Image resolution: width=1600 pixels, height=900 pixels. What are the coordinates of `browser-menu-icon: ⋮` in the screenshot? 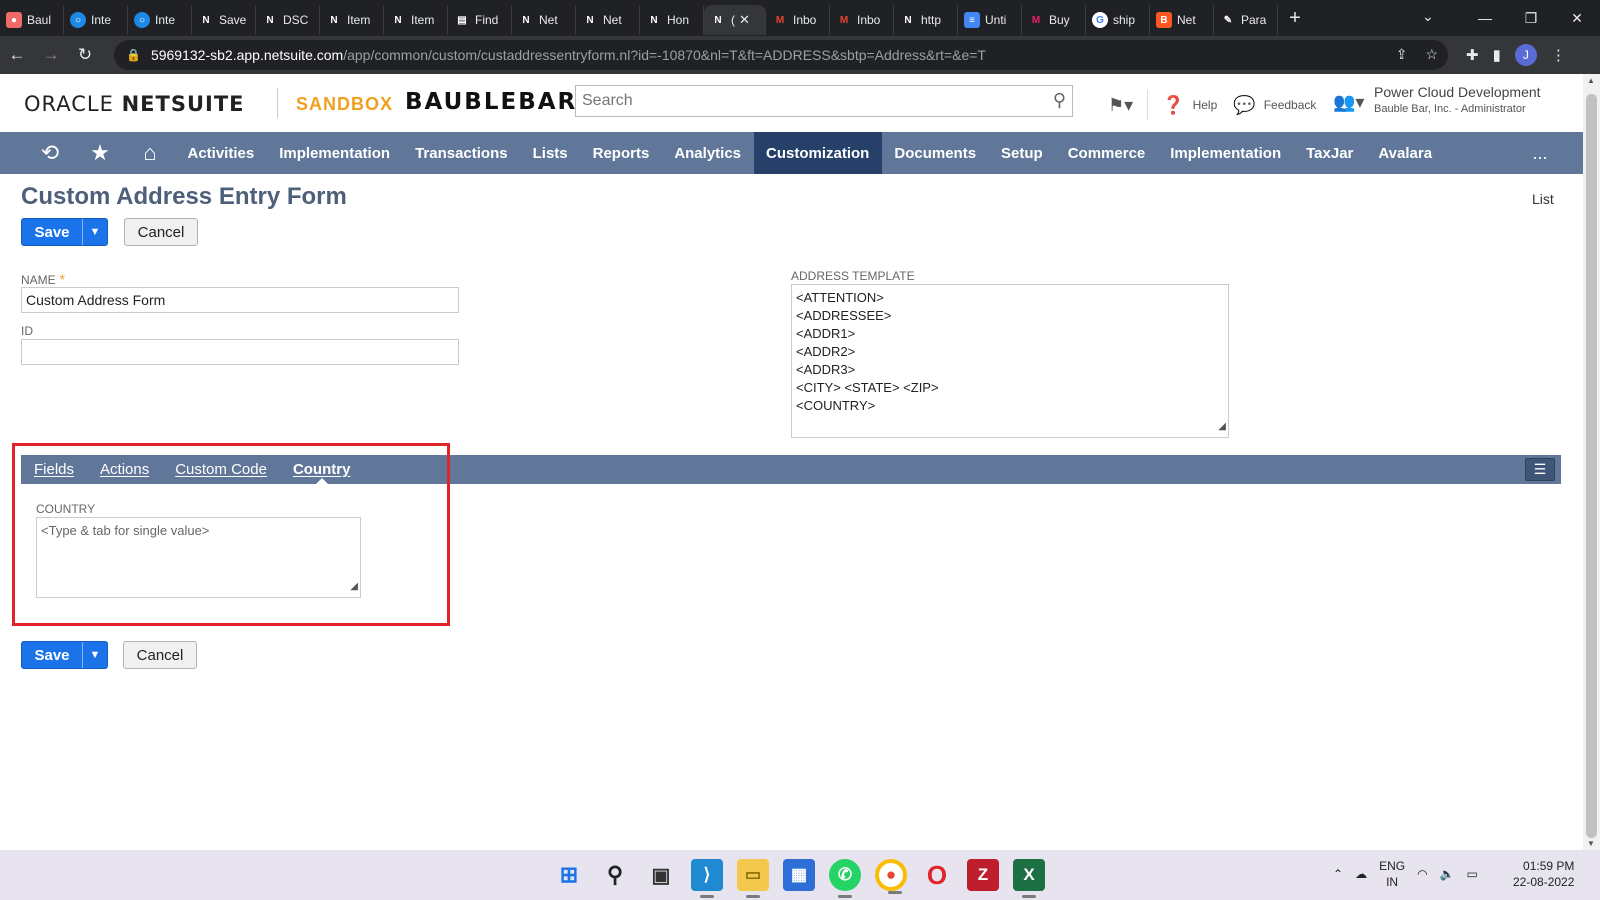 It's located at (1558, 55).